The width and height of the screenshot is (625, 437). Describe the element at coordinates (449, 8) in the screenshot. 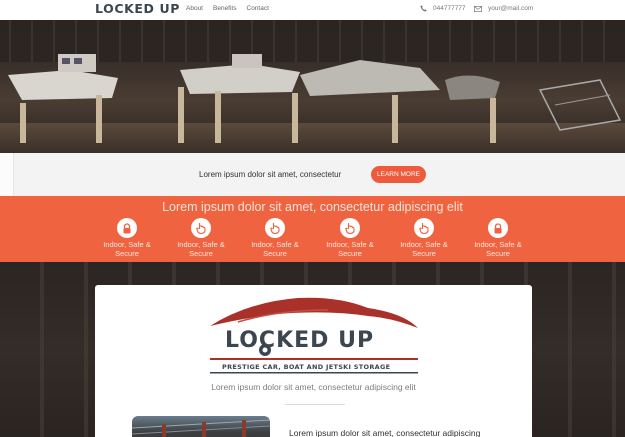

I see `phone-number: 044777777` at that location.